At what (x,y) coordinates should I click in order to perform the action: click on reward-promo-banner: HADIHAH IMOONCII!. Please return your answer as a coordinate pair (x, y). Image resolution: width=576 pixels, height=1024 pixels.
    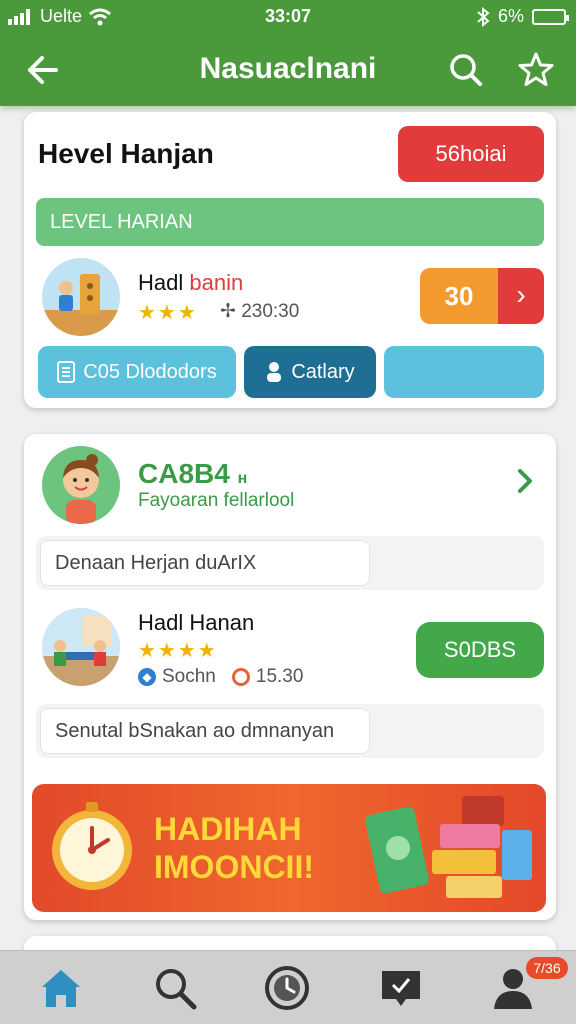
    Looking at the image, I should click on (289, 848).